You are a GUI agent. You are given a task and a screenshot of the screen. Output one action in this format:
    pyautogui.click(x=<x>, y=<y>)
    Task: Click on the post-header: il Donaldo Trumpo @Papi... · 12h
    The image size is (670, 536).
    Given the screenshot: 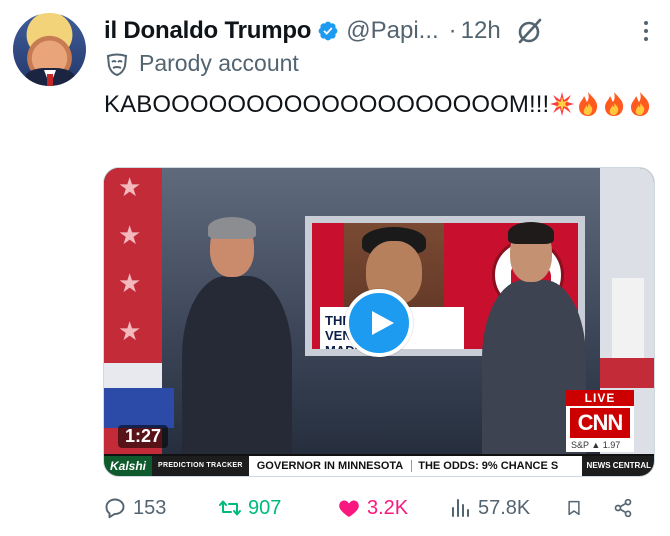 What is the action you would take?
    pyautogui.click(x=380, y=31)
    